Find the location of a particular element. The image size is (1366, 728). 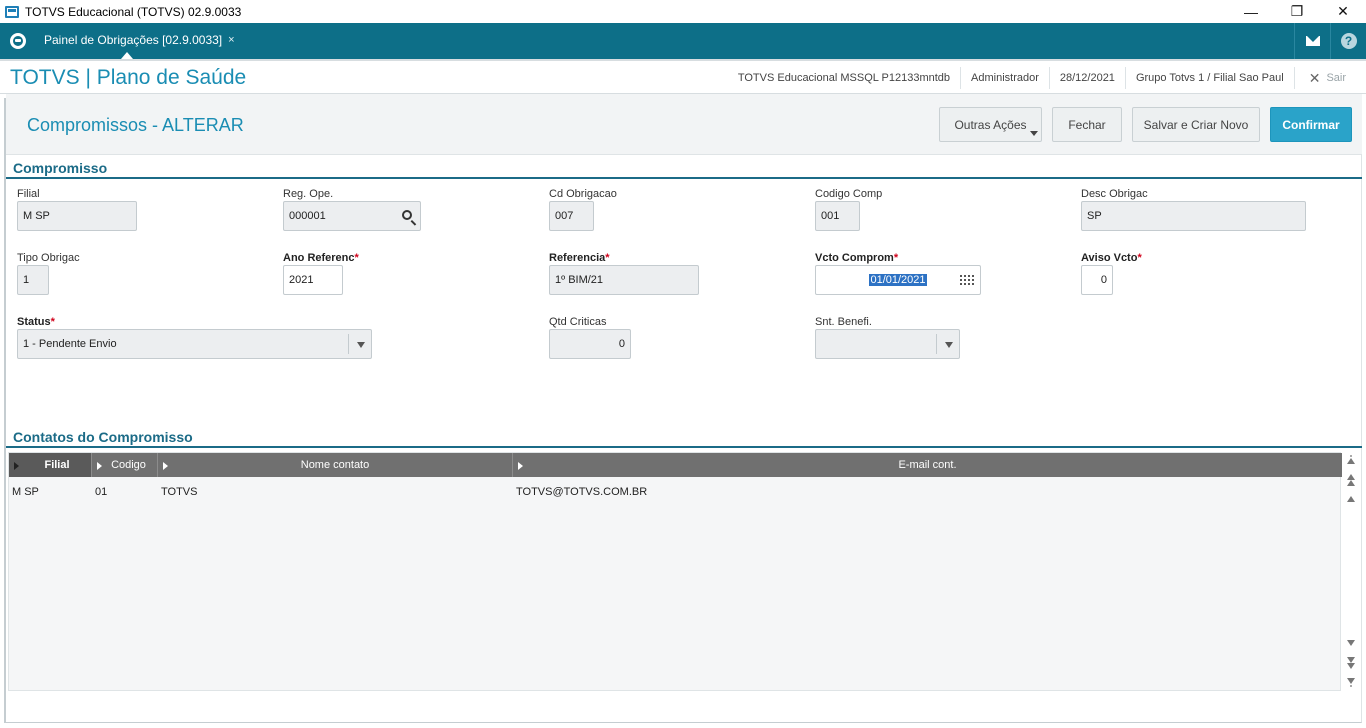

save-and-new-button: Salvar e Criar Novo is located at coordinates (1196, 124).